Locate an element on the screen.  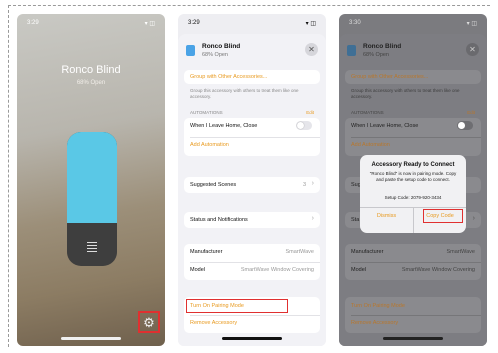
suggested-scenes-count: 3 is located at coordinates (304, 185).